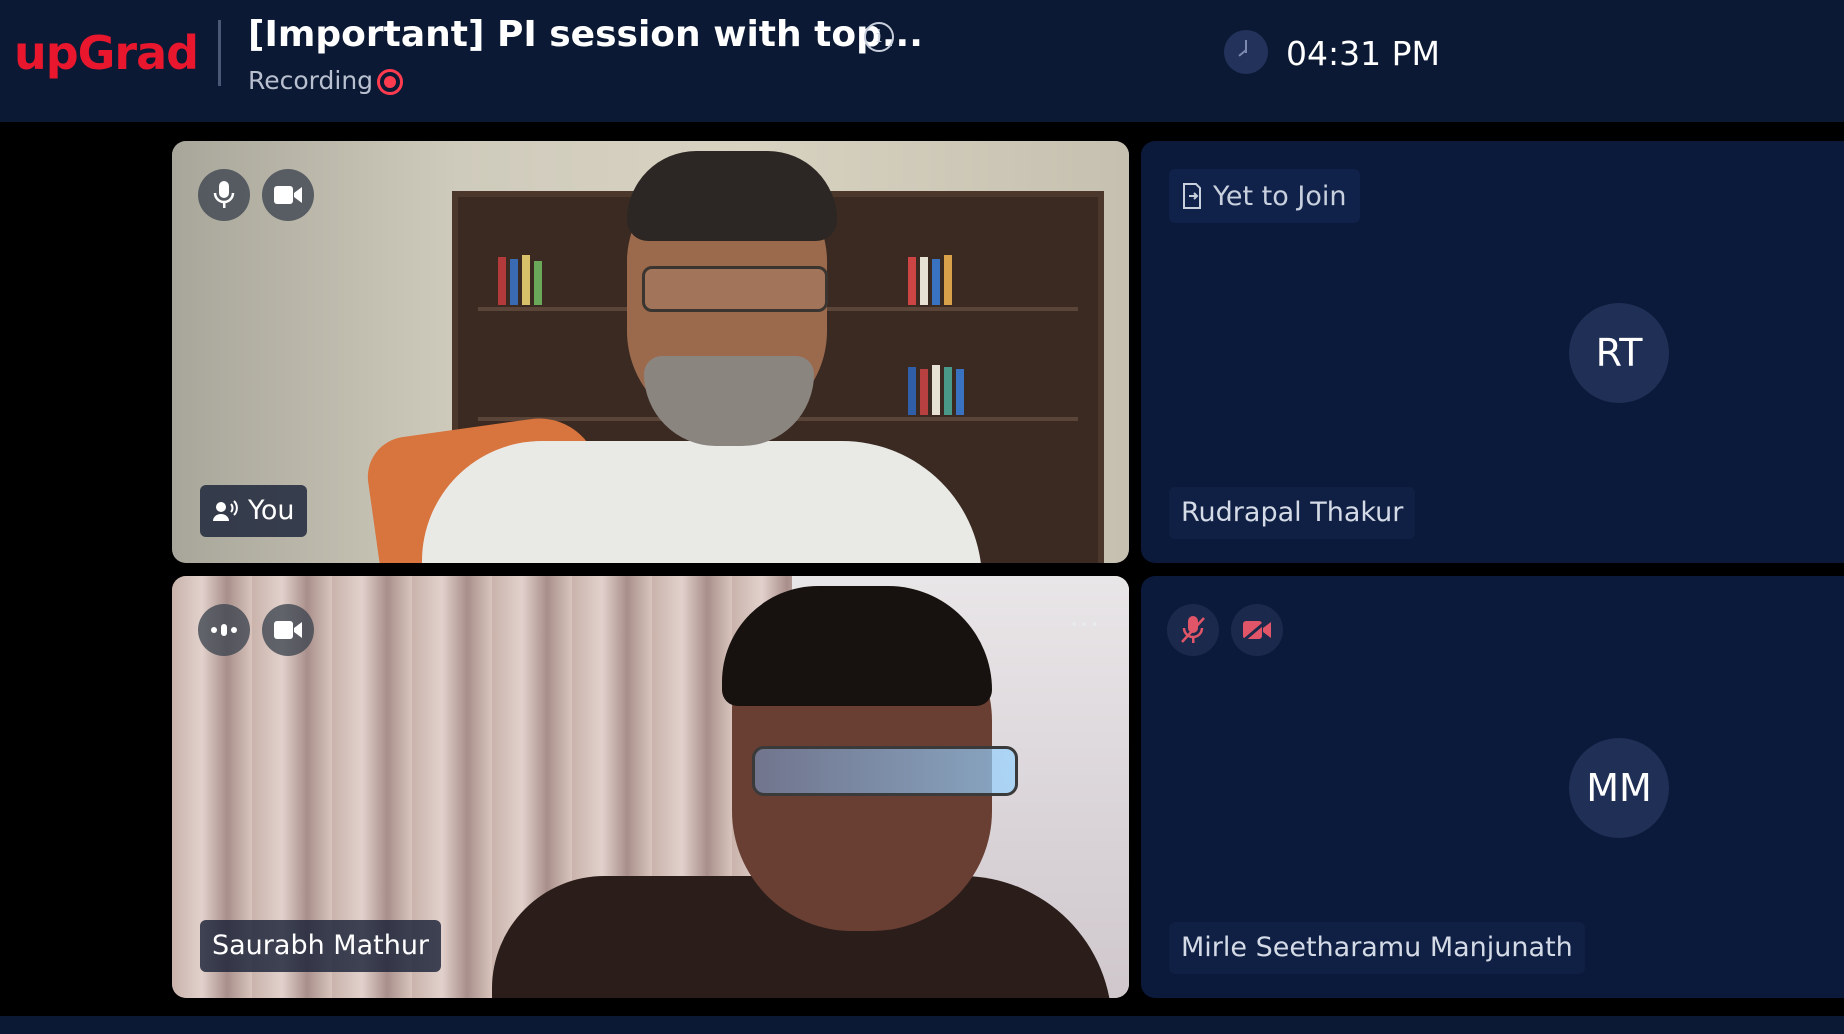 The image size is (1844, 1034). Describe the element at coordinates (1619, 353) in the screenshot. I see `avatar: RT` at that location.